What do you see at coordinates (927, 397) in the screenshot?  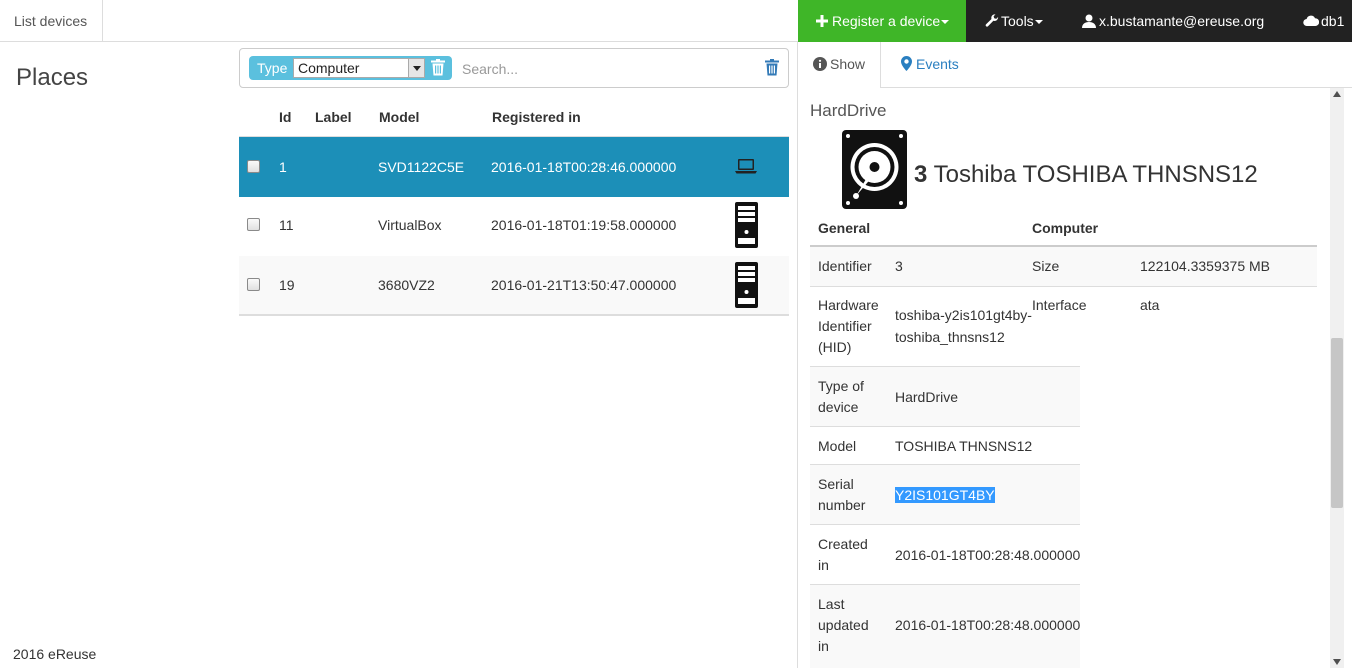 I see `type-value: HardDrive` at bounding box center [927, 397].